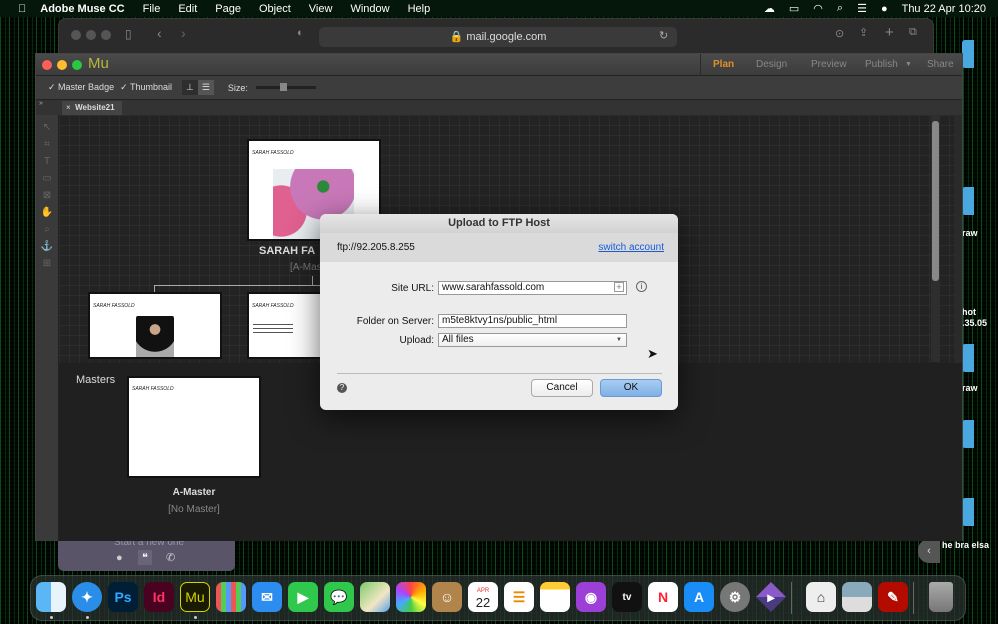 The height and width of the screenshot is (624, 998). I want to click on help-icon: ?, so click(342, 388).